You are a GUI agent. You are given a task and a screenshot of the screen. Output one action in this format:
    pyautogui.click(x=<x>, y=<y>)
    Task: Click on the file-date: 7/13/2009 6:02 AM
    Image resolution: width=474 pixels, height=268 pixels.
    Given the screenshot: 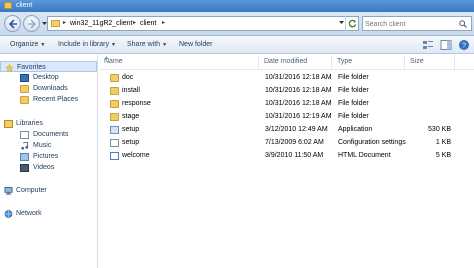 What is the action you would take?
    pyautogui.click(x=294, y=142)
    